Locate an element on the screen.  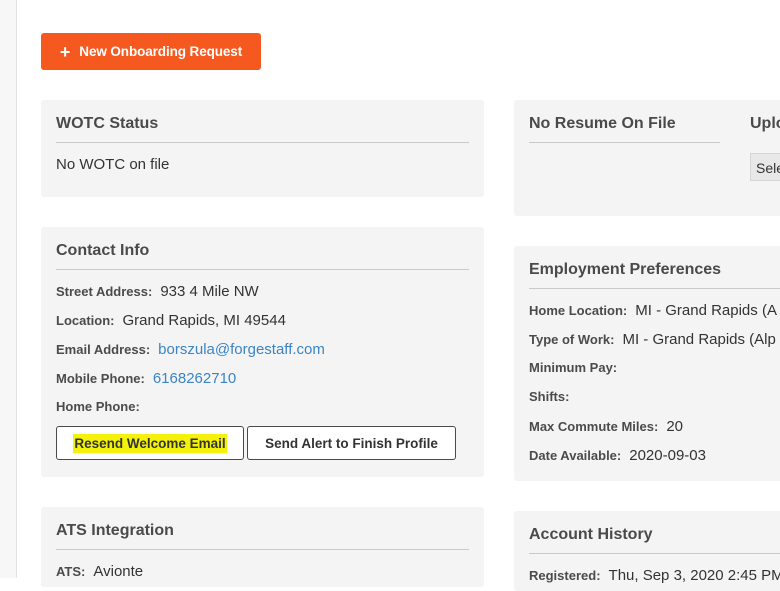
type-of-work-value: MI - Grand Rapids (Alp is located at coordinates (699, 339).